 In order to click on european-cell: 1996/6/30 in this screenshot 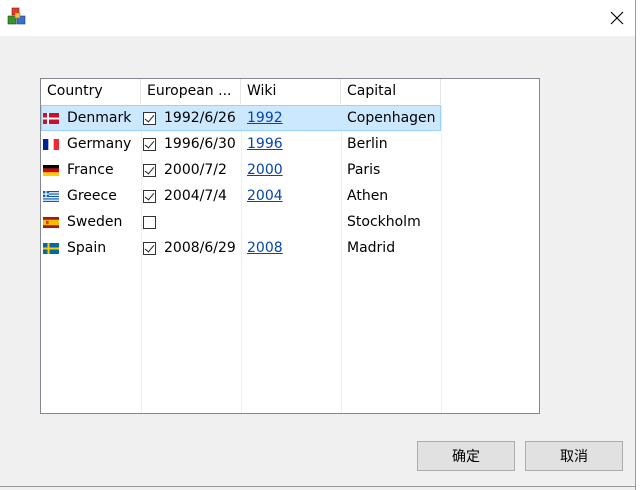, I will do `click(191, 144)`.